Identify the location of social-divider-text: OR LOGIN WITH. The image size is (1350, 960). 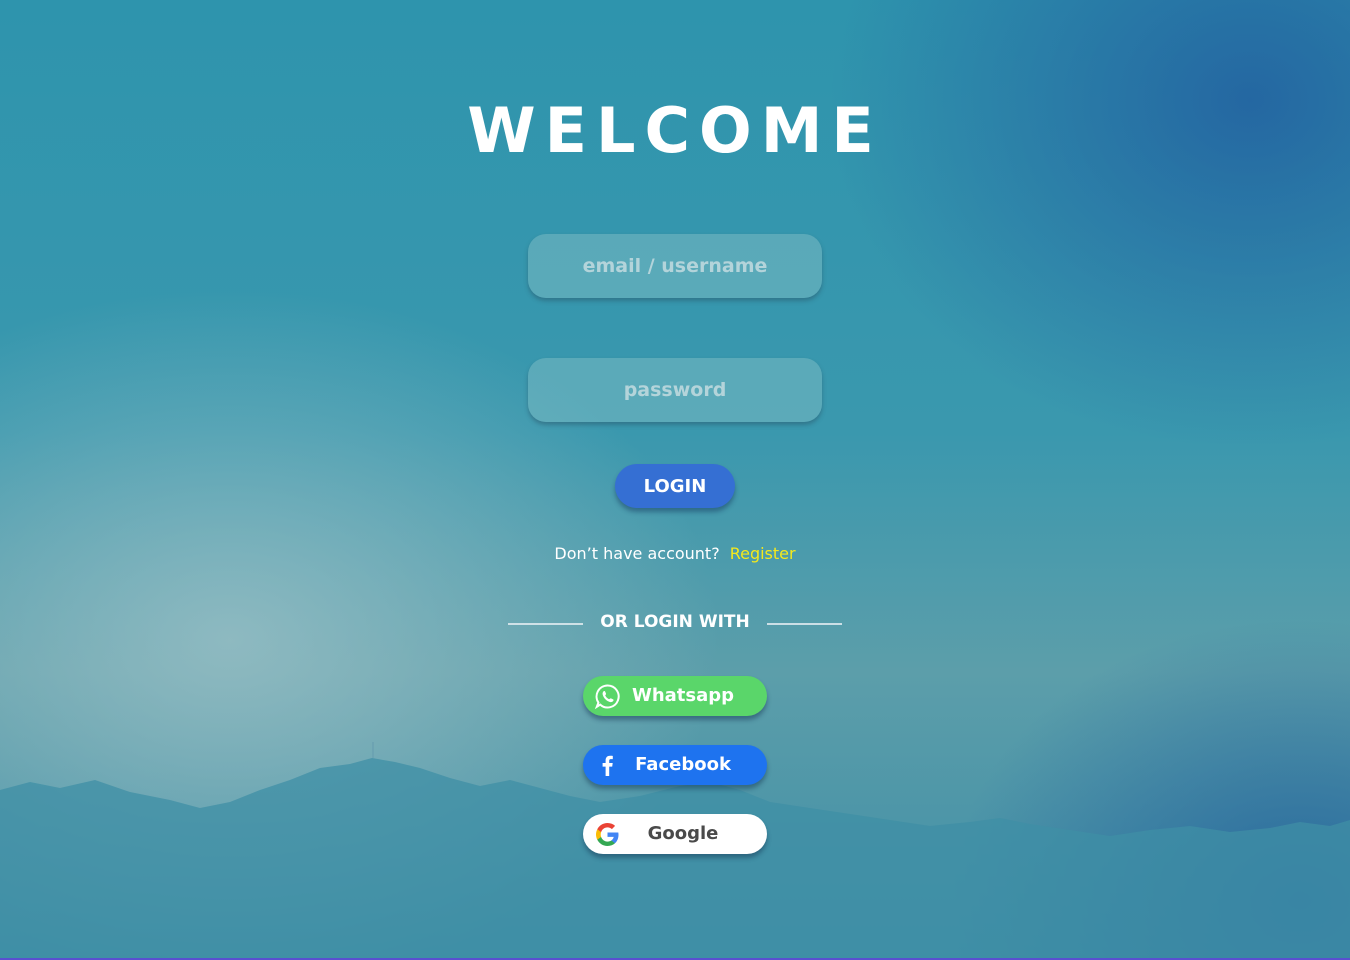
(675, 622).